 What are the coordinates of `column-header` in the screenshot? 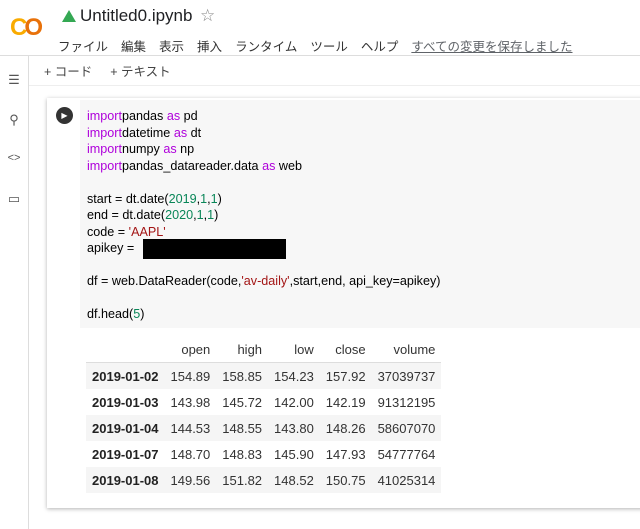 It's located at (125, 349).